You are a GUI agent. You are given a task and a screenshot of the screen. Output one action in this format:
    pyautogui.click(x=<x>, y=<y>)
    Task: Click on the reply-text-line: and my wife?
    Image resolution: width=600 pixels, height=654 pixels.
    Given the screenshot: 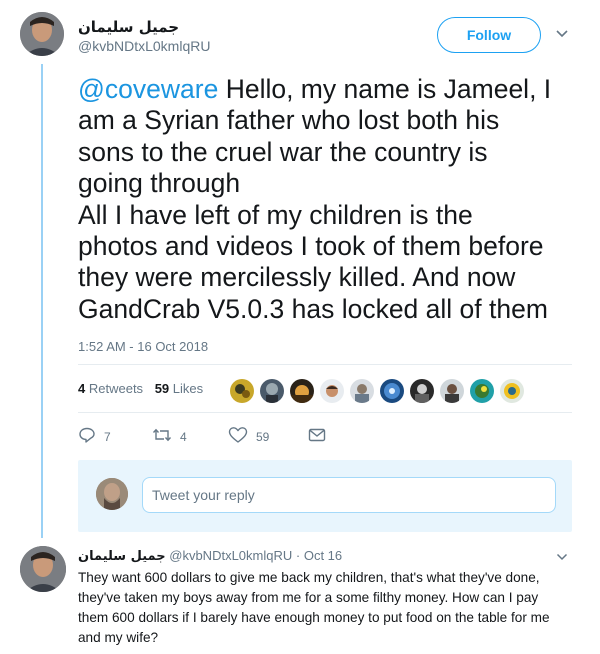 What is the action you would take?
    pyautogui.click(x=118, y=637)
    